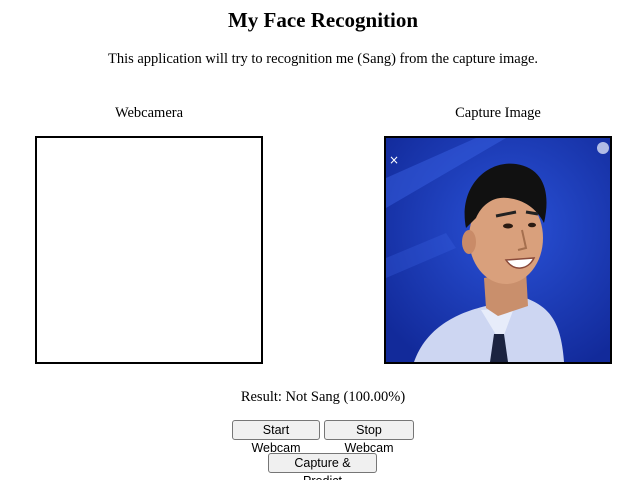  I want to click on stop-webcam-button: Stop Webcam, so click(369, 437).